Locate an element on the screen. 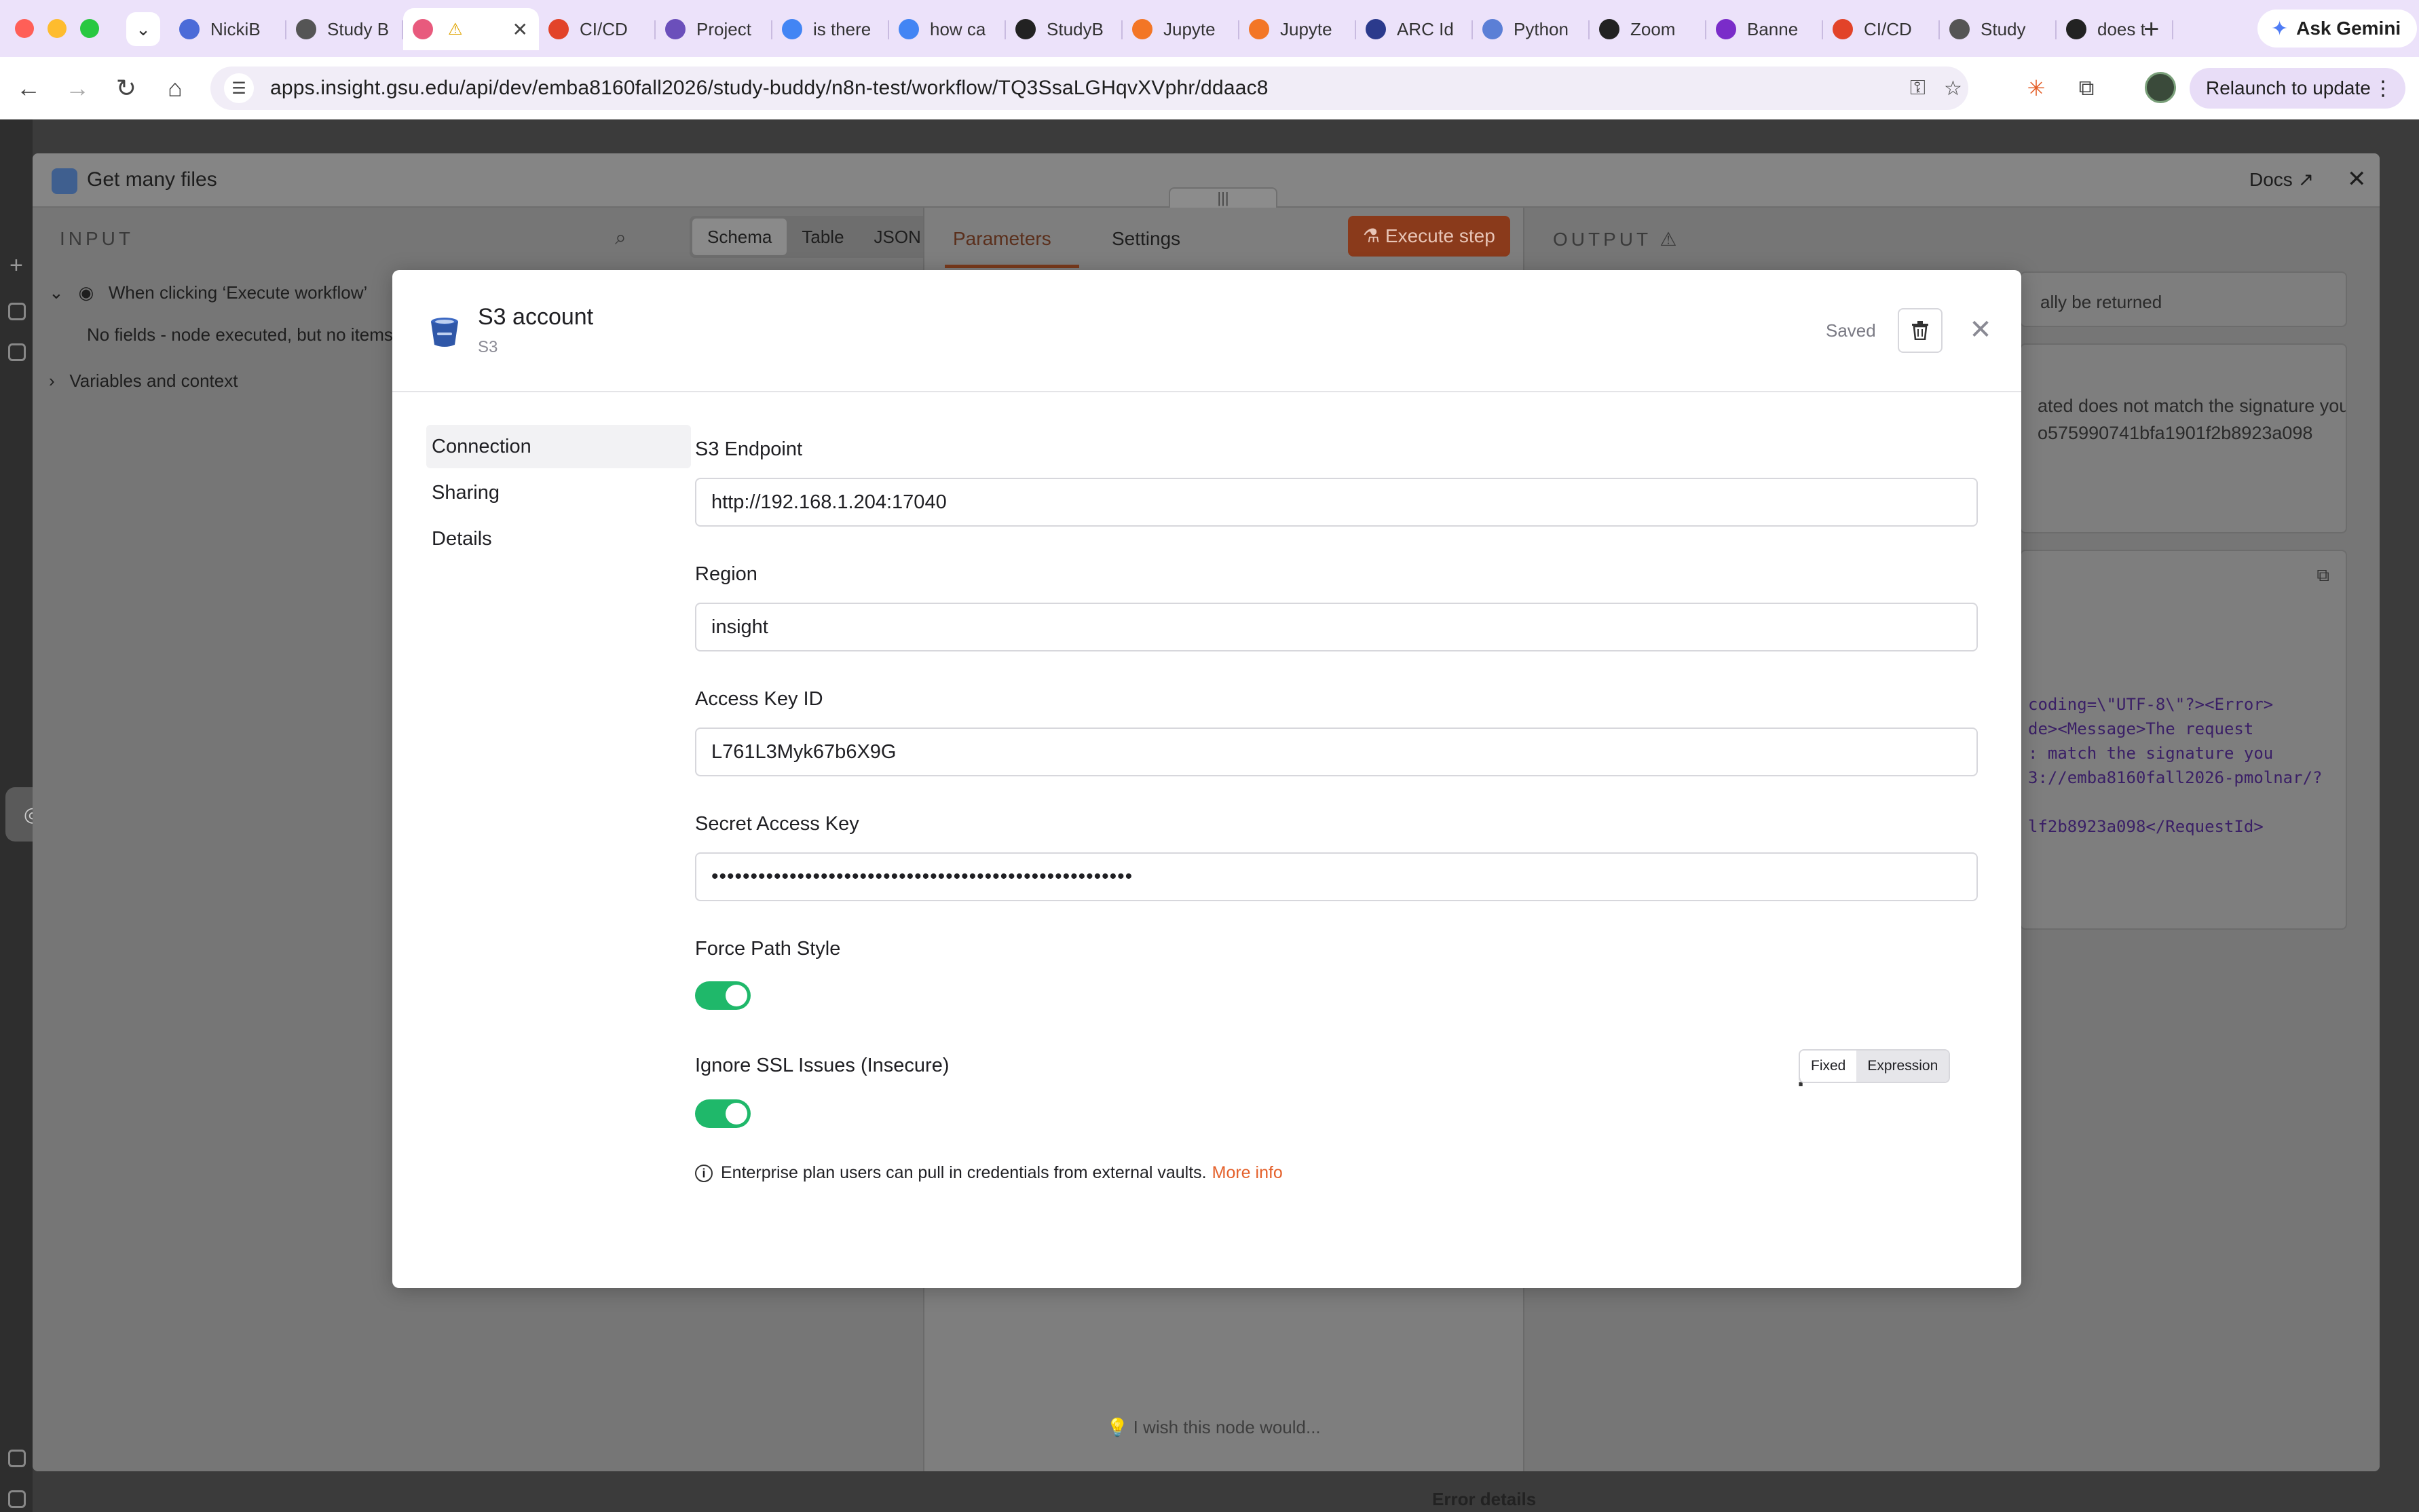 The image size is (2419, 1512). tab-title: Project is located at coordinates (723, 28).